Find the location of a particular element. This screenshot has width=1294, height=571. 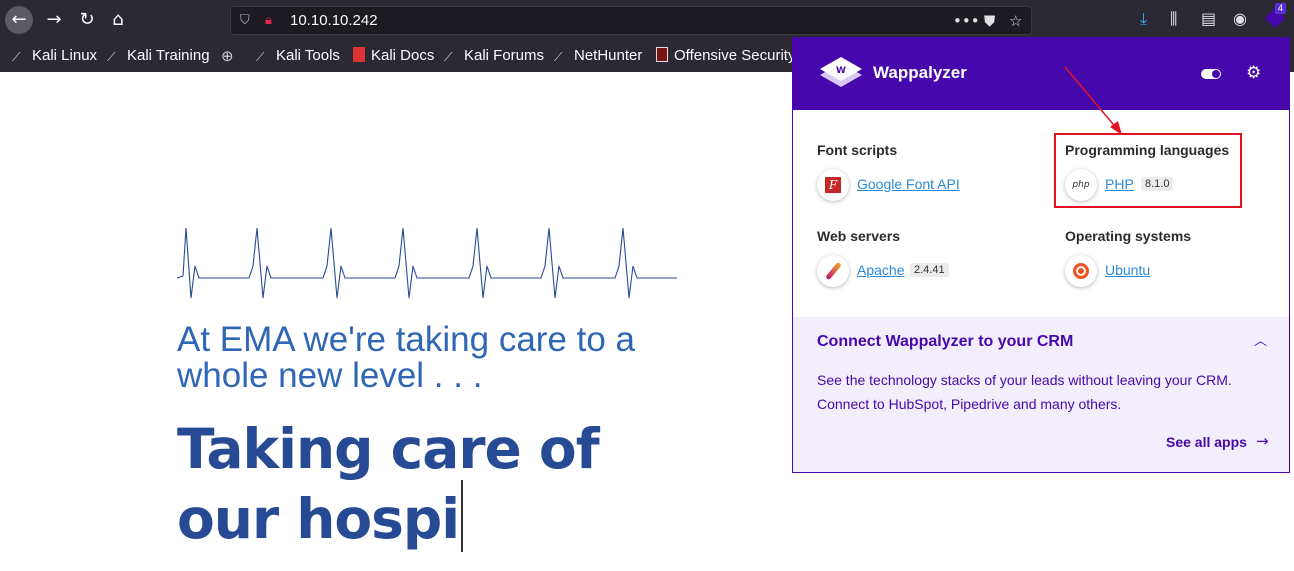

download-icon: ⤓ is located at coordinates (1143, 19).